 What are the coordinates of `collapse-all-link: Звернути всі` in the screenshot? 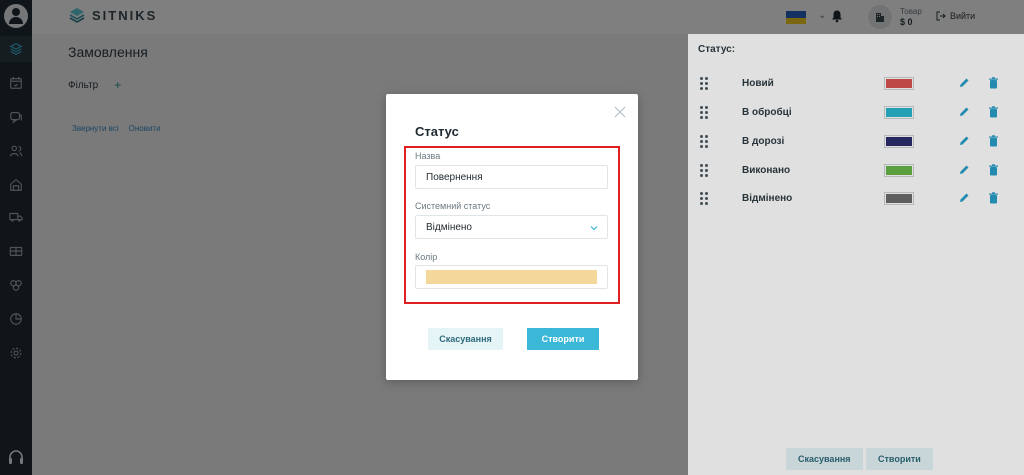 It's located at (95, 128).